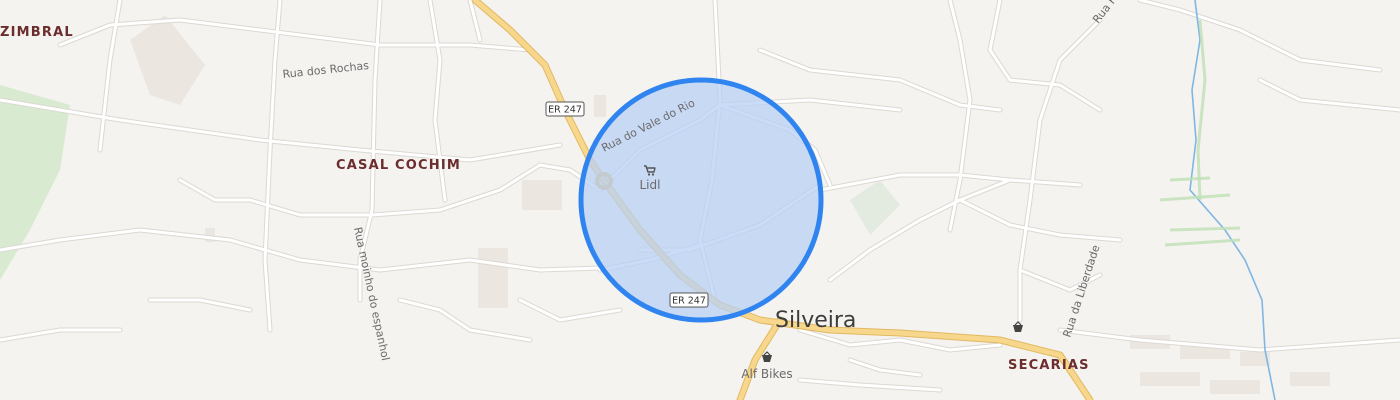  Describe the element at coordinates (37, 32) in the screenshot. I see `place-label-zimbral: ZIMBRAL` at that location.